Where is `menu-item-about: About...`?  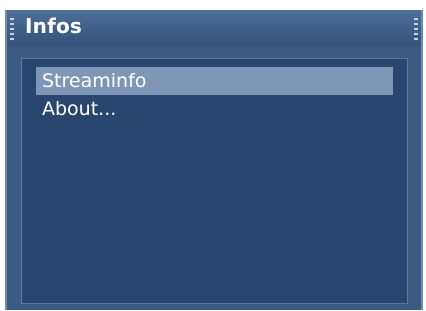 menu-item-about: About... is located at coordinates (214, 109).